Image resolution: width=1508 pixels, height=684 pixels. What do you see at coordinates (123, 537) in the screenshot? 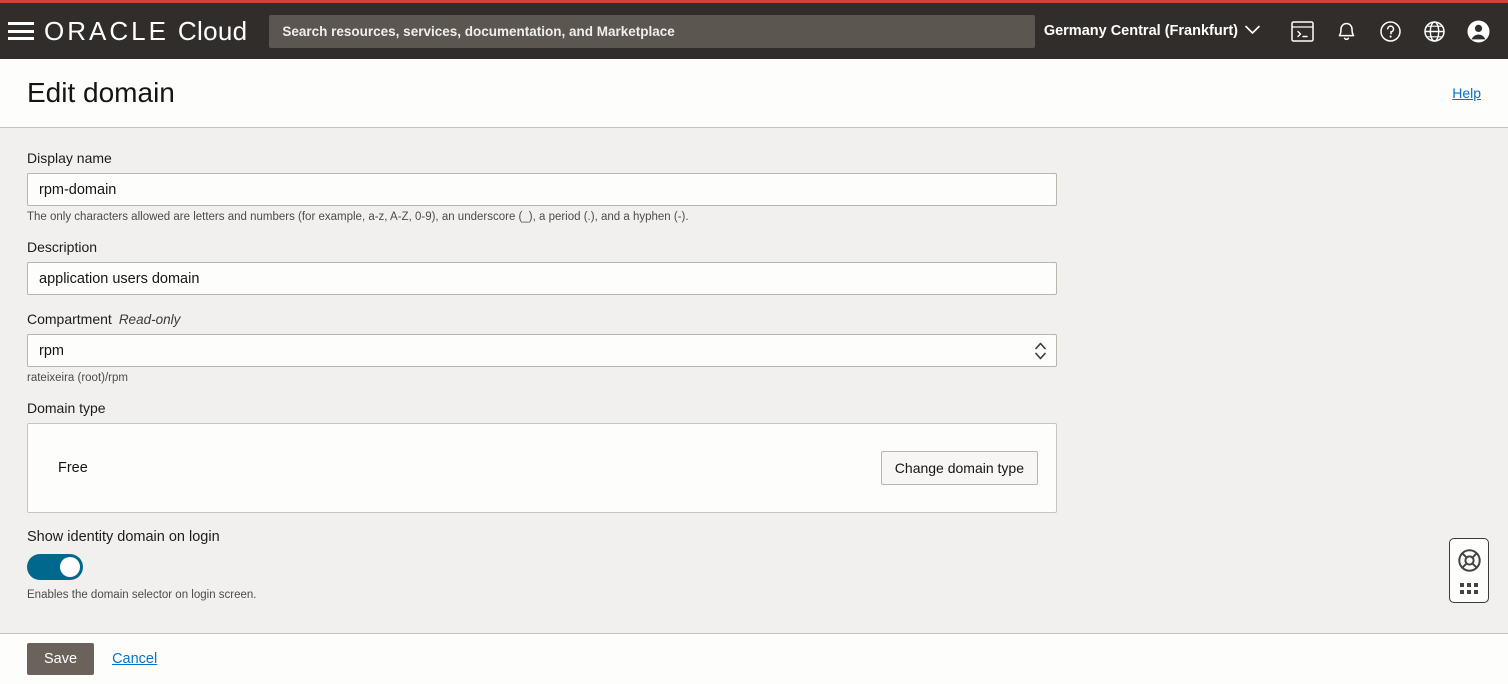
I see `show-domain-toggle-label: Show identity domain on login` at bounding box center [123, 537].